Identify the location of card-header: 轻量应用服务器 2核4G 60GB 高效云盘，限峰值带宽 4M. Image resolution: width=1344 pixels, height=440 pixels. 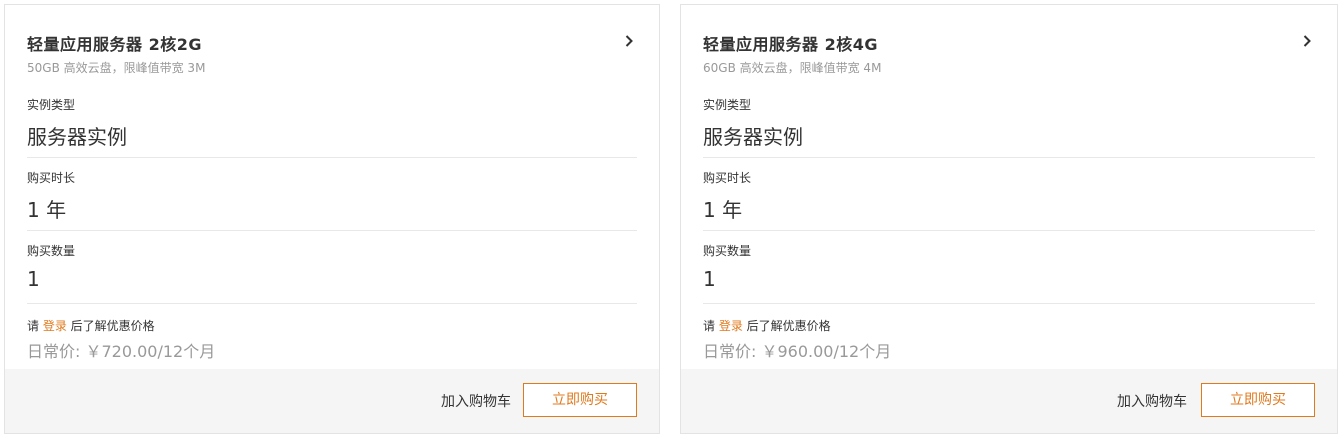
(1009, 45).